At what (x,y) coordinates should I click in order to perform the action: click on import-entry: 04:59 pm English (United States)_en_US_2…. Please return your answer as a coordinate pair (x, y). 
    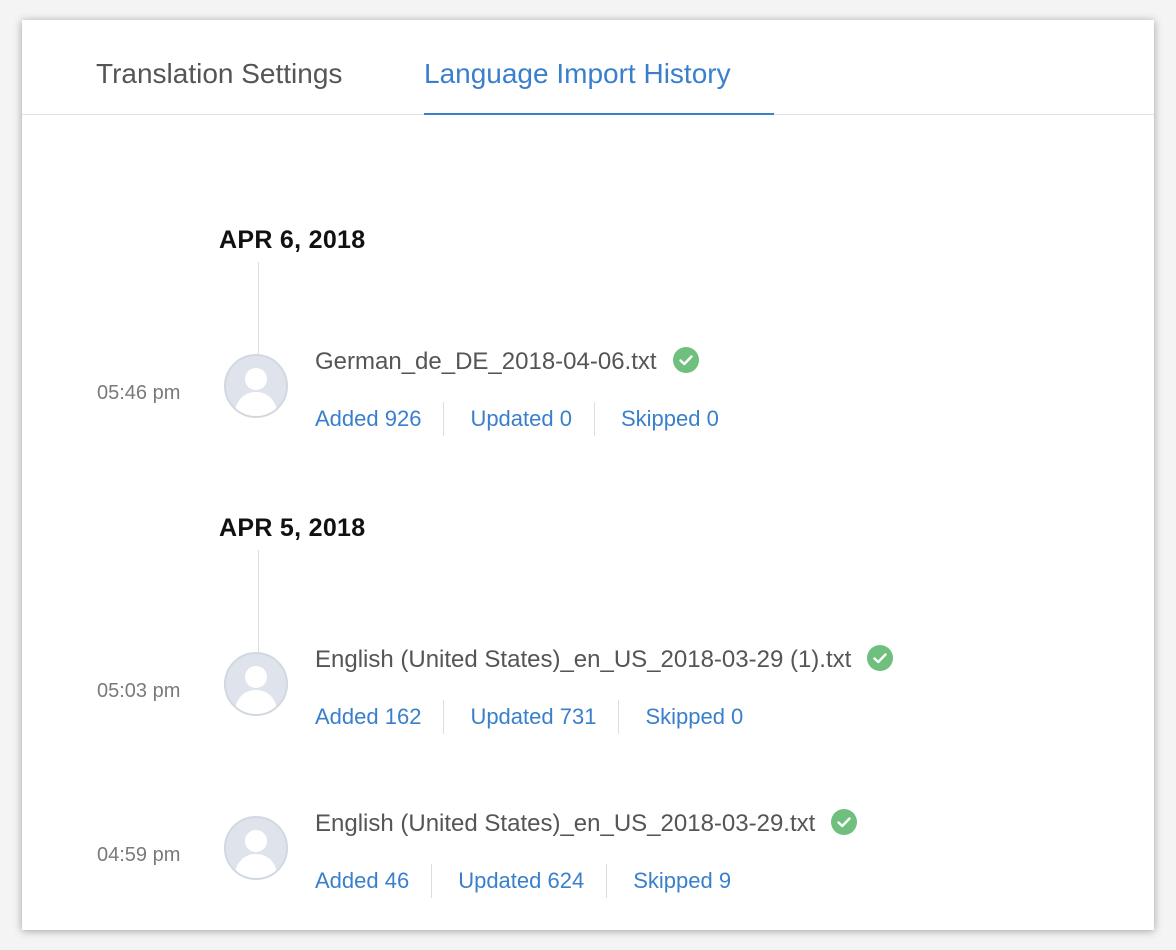
    Looking at the image, I should click on (588, 857).